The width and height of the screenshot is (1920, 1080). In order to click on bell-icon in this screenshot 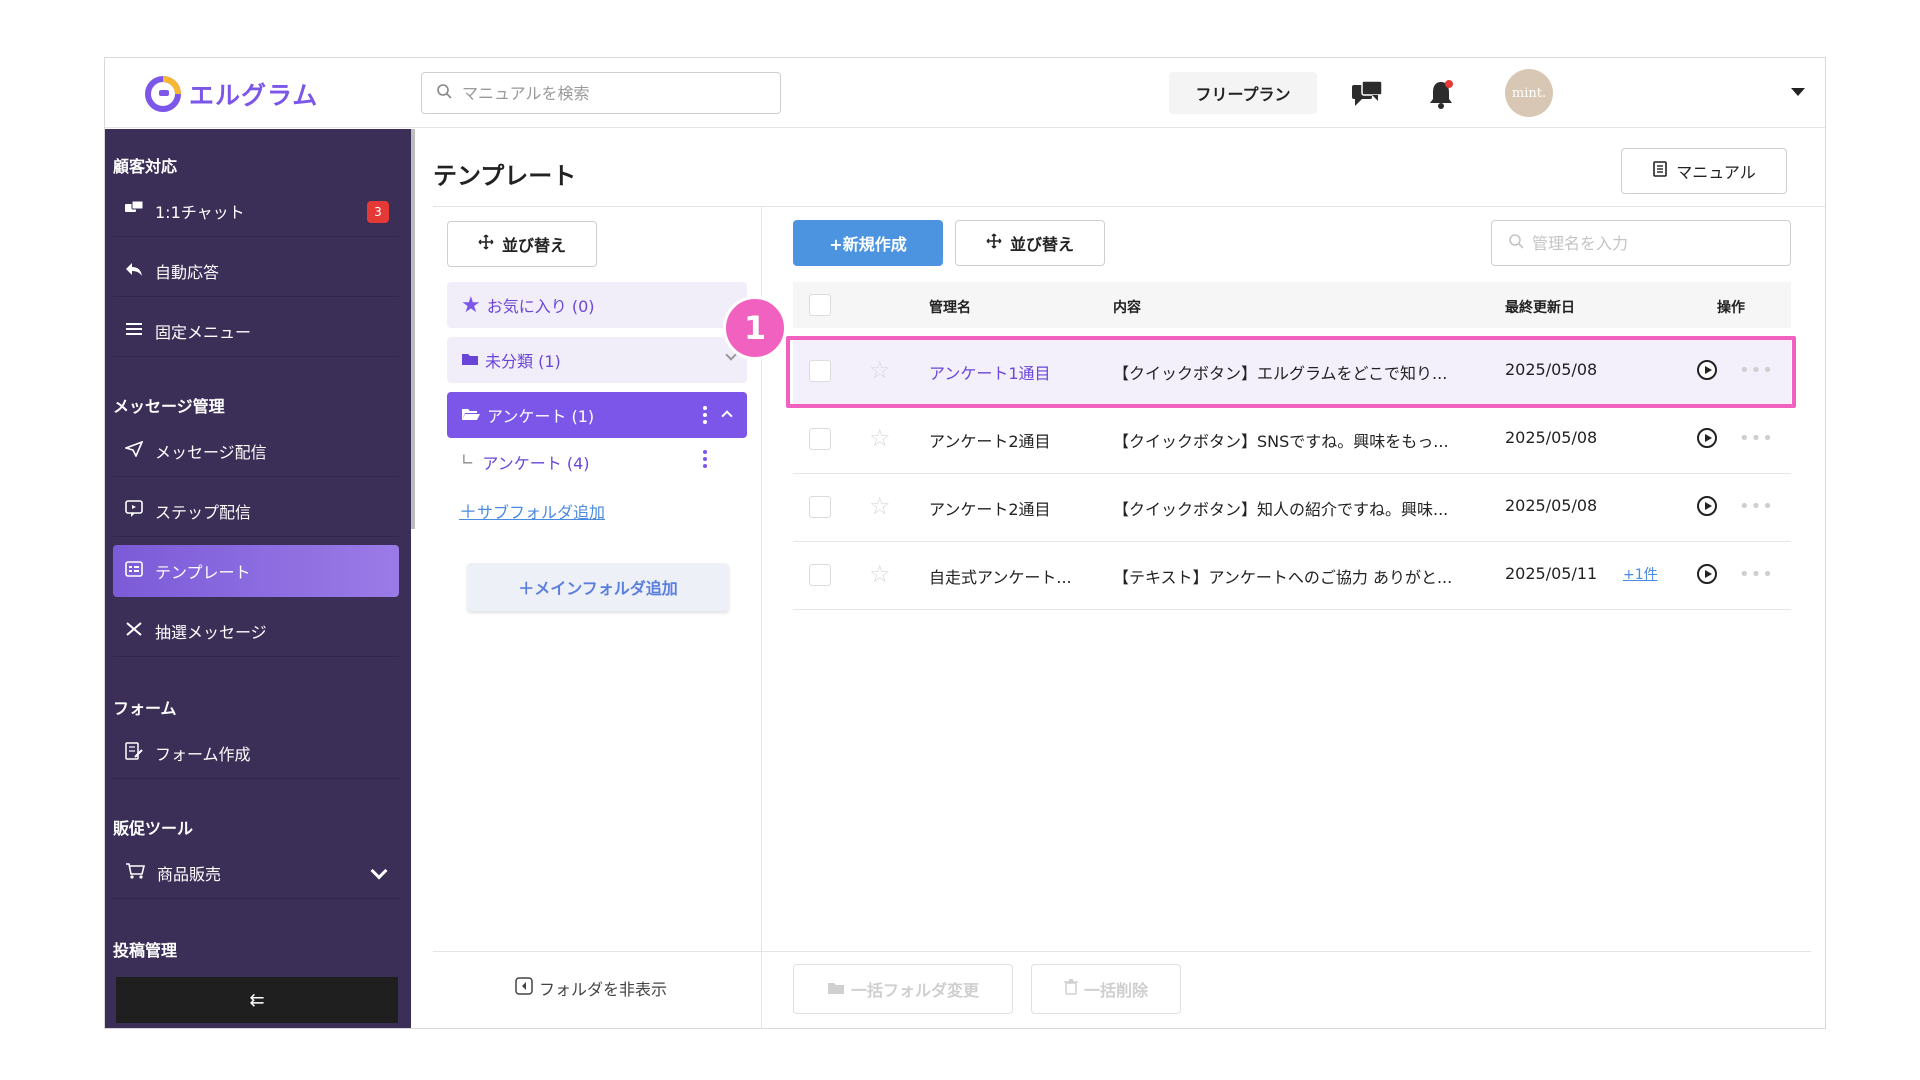, I will do `click(1441, 94)`.